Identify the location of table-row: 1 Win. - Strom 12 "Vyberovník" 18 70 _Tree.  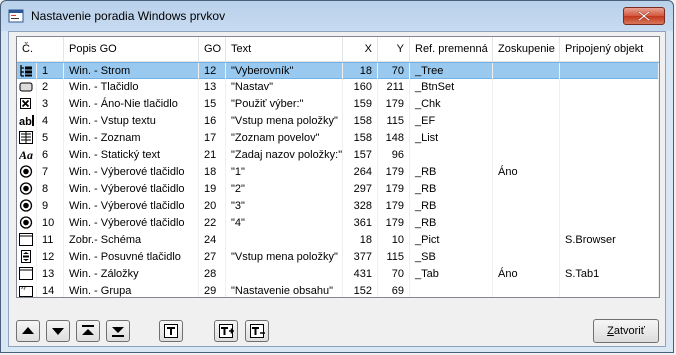
(338, 71).